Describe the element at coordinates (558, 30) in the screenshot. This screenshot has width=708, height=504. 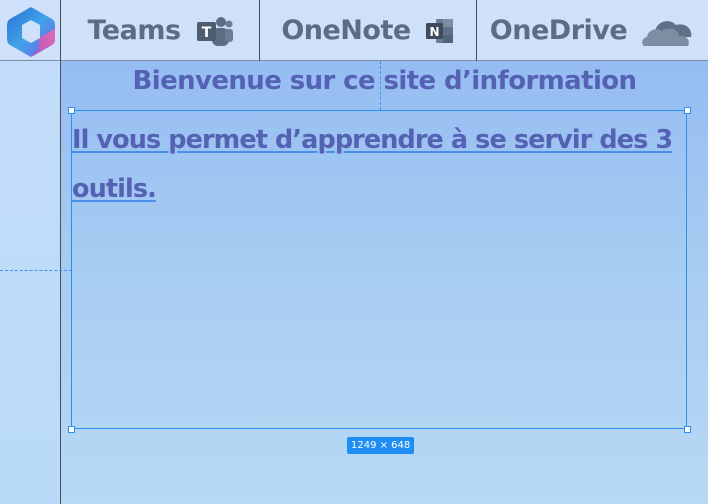
I see `nav-onedrive-label: OneDrive` at that location.